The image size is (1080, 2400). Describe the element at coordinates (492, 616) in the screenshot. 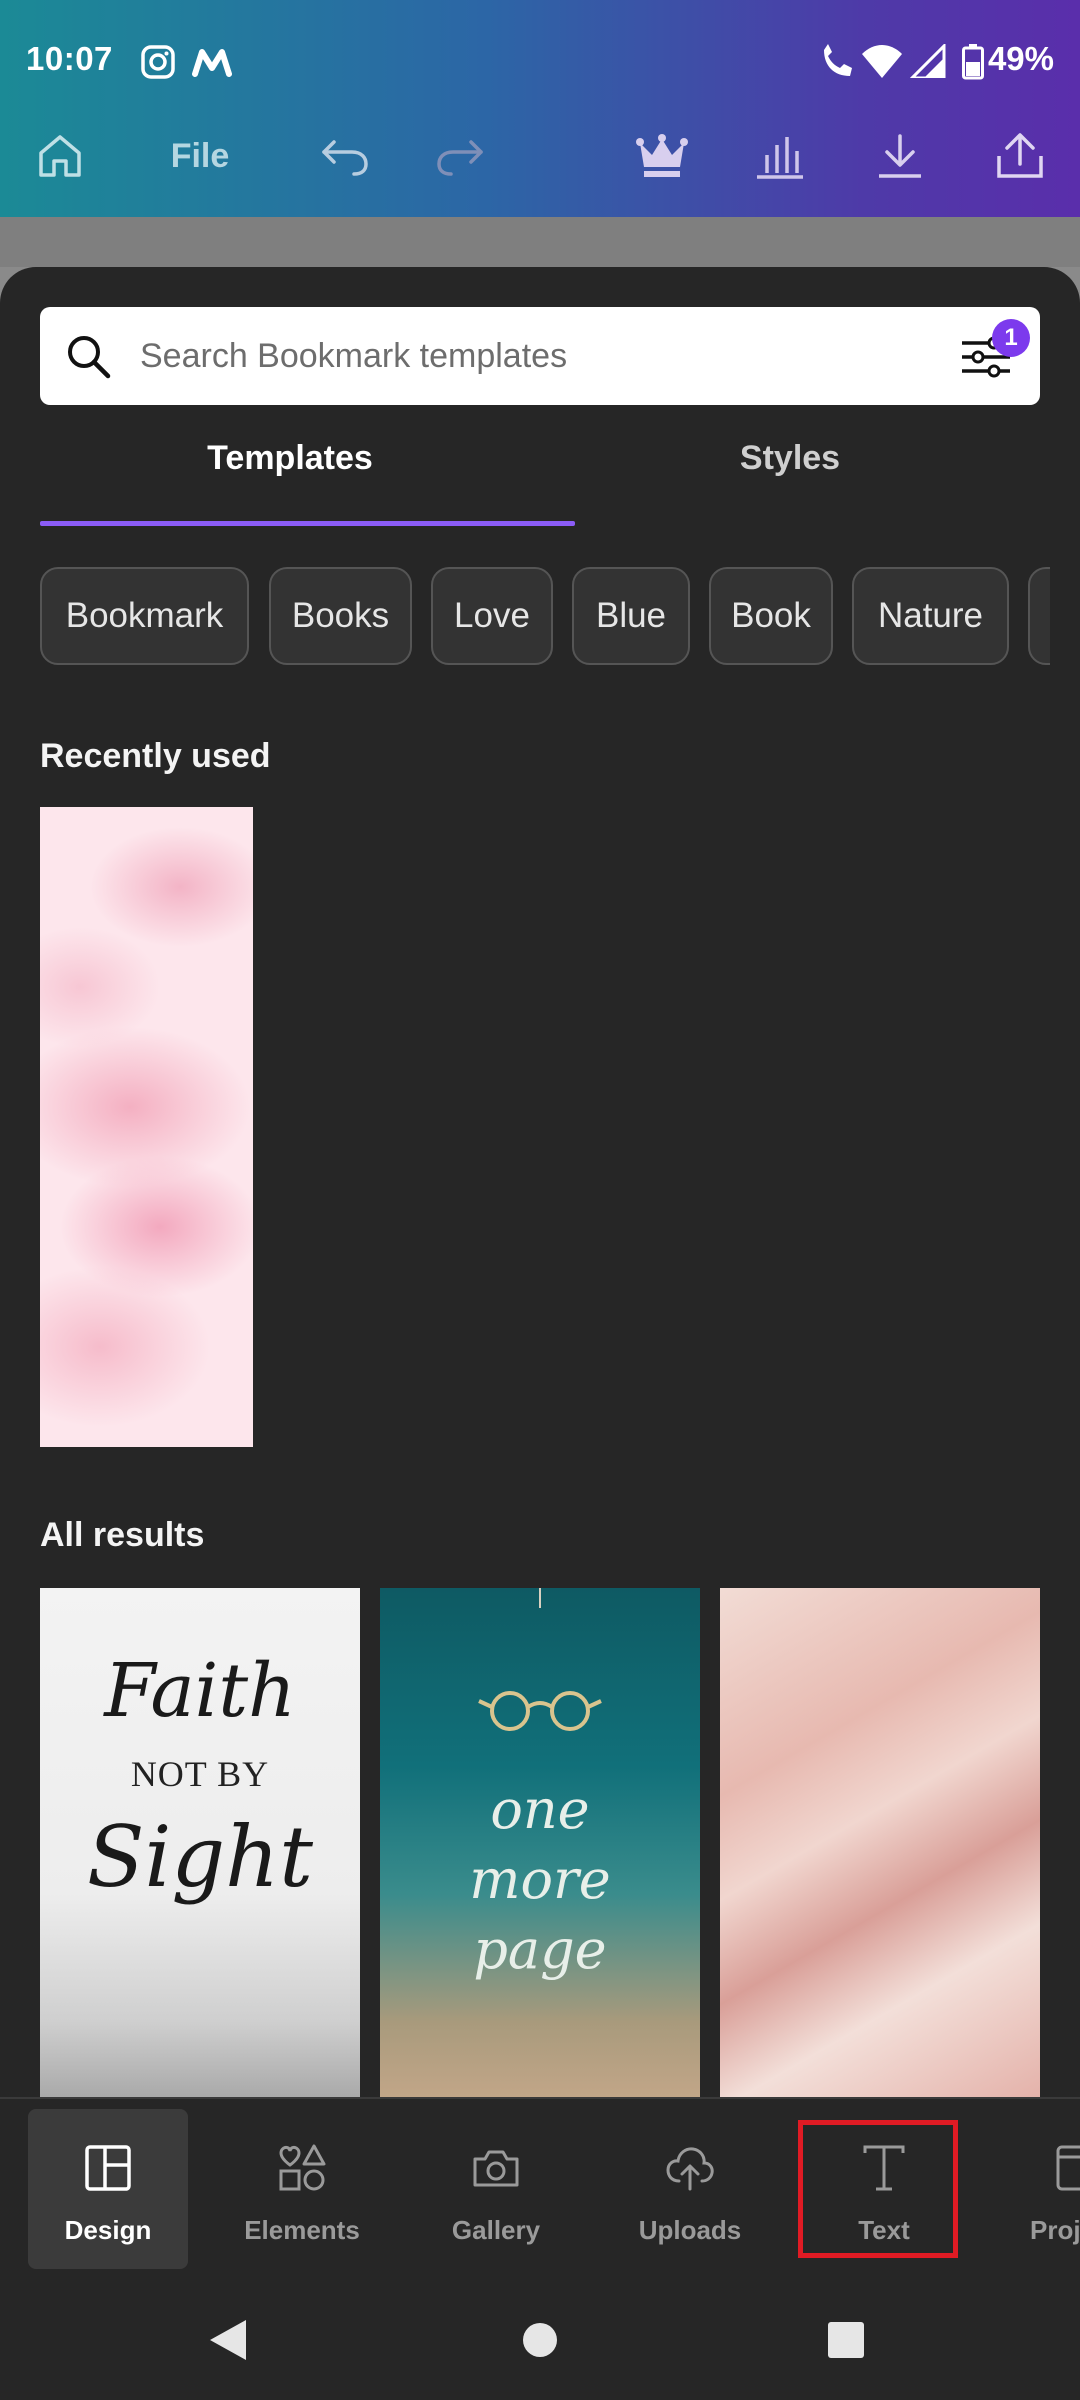

I see `chip-love: Love` at that location.